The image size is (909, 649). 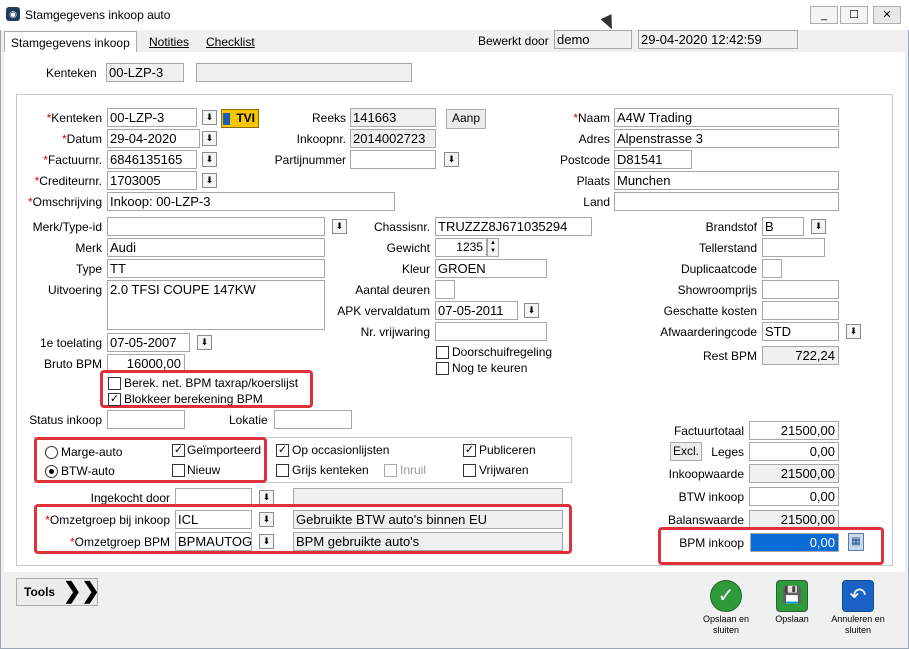 What do you see at coordinates (282, 470) in the screenshot?
I see `grijs-checkbox` at bounding box center [282, 470].